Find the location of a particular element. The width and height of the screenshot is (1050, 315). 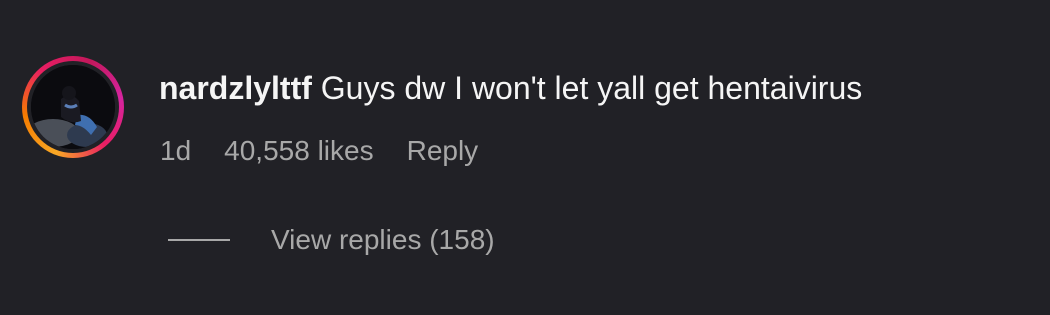

avatar-image is located at coordinates (73, 107).